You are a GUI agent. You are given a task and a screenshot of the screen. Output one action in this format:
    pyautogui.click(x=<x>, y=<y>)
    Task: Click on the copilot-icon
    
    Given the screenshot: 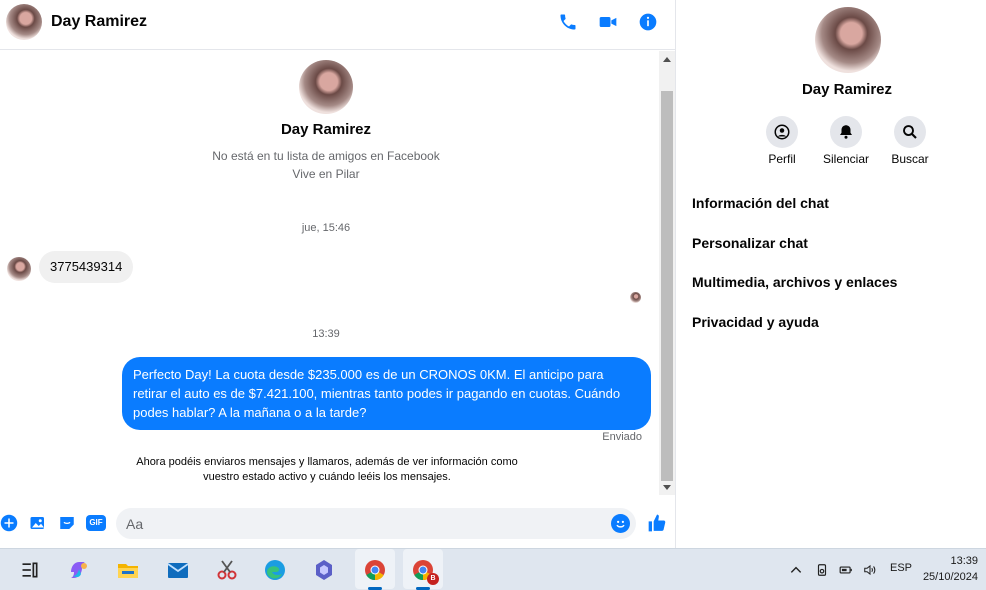 What is the action you would take?
    pyautogui.click(x=79, y=570)
    